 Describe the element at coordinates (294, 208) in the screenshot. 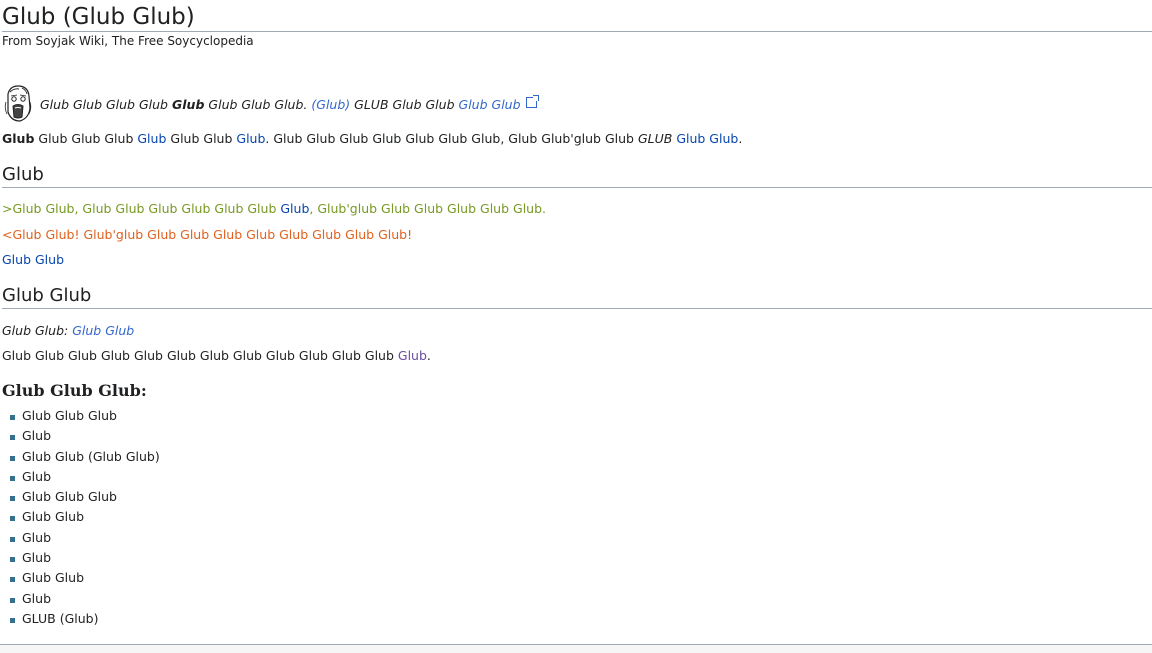

I see `greentext-link: Glub` at that location.